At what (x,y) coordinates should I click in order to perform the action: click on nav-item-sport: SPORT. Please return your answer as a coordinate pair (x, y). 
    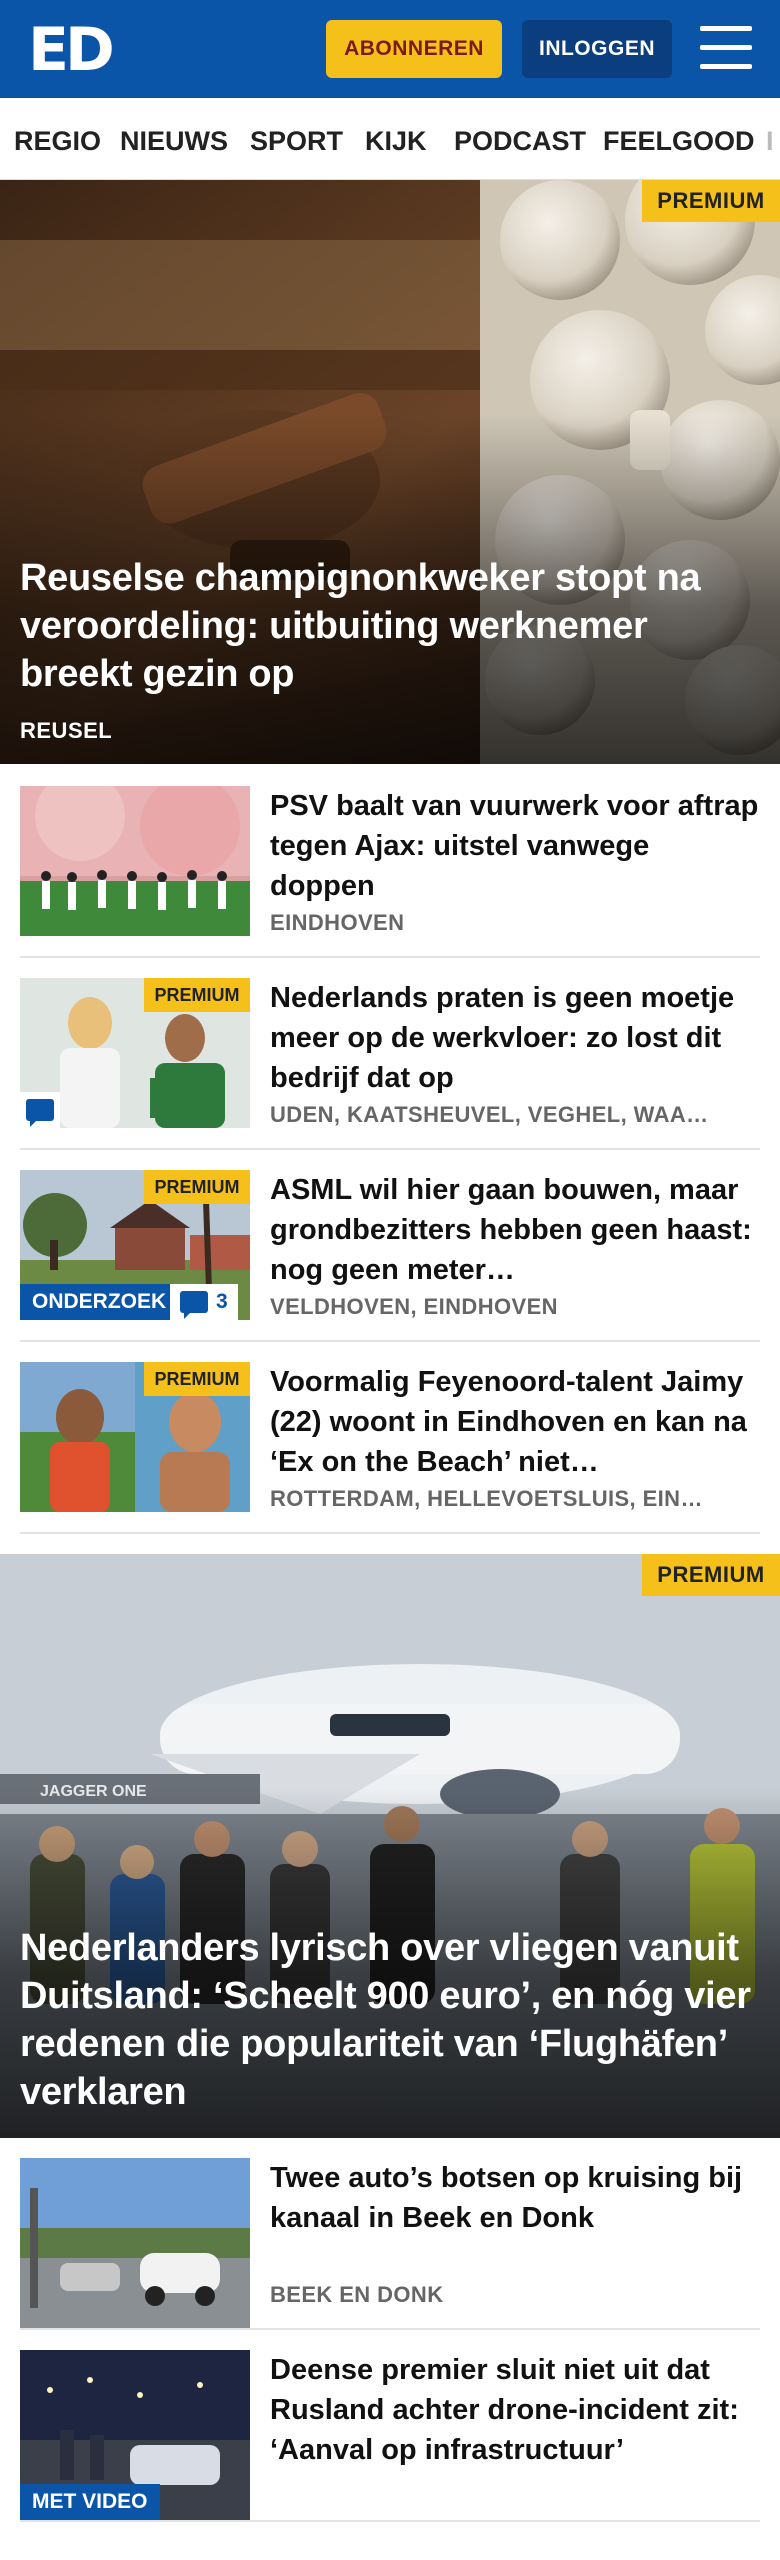
    Looking at the image, I should click on (296, 141).